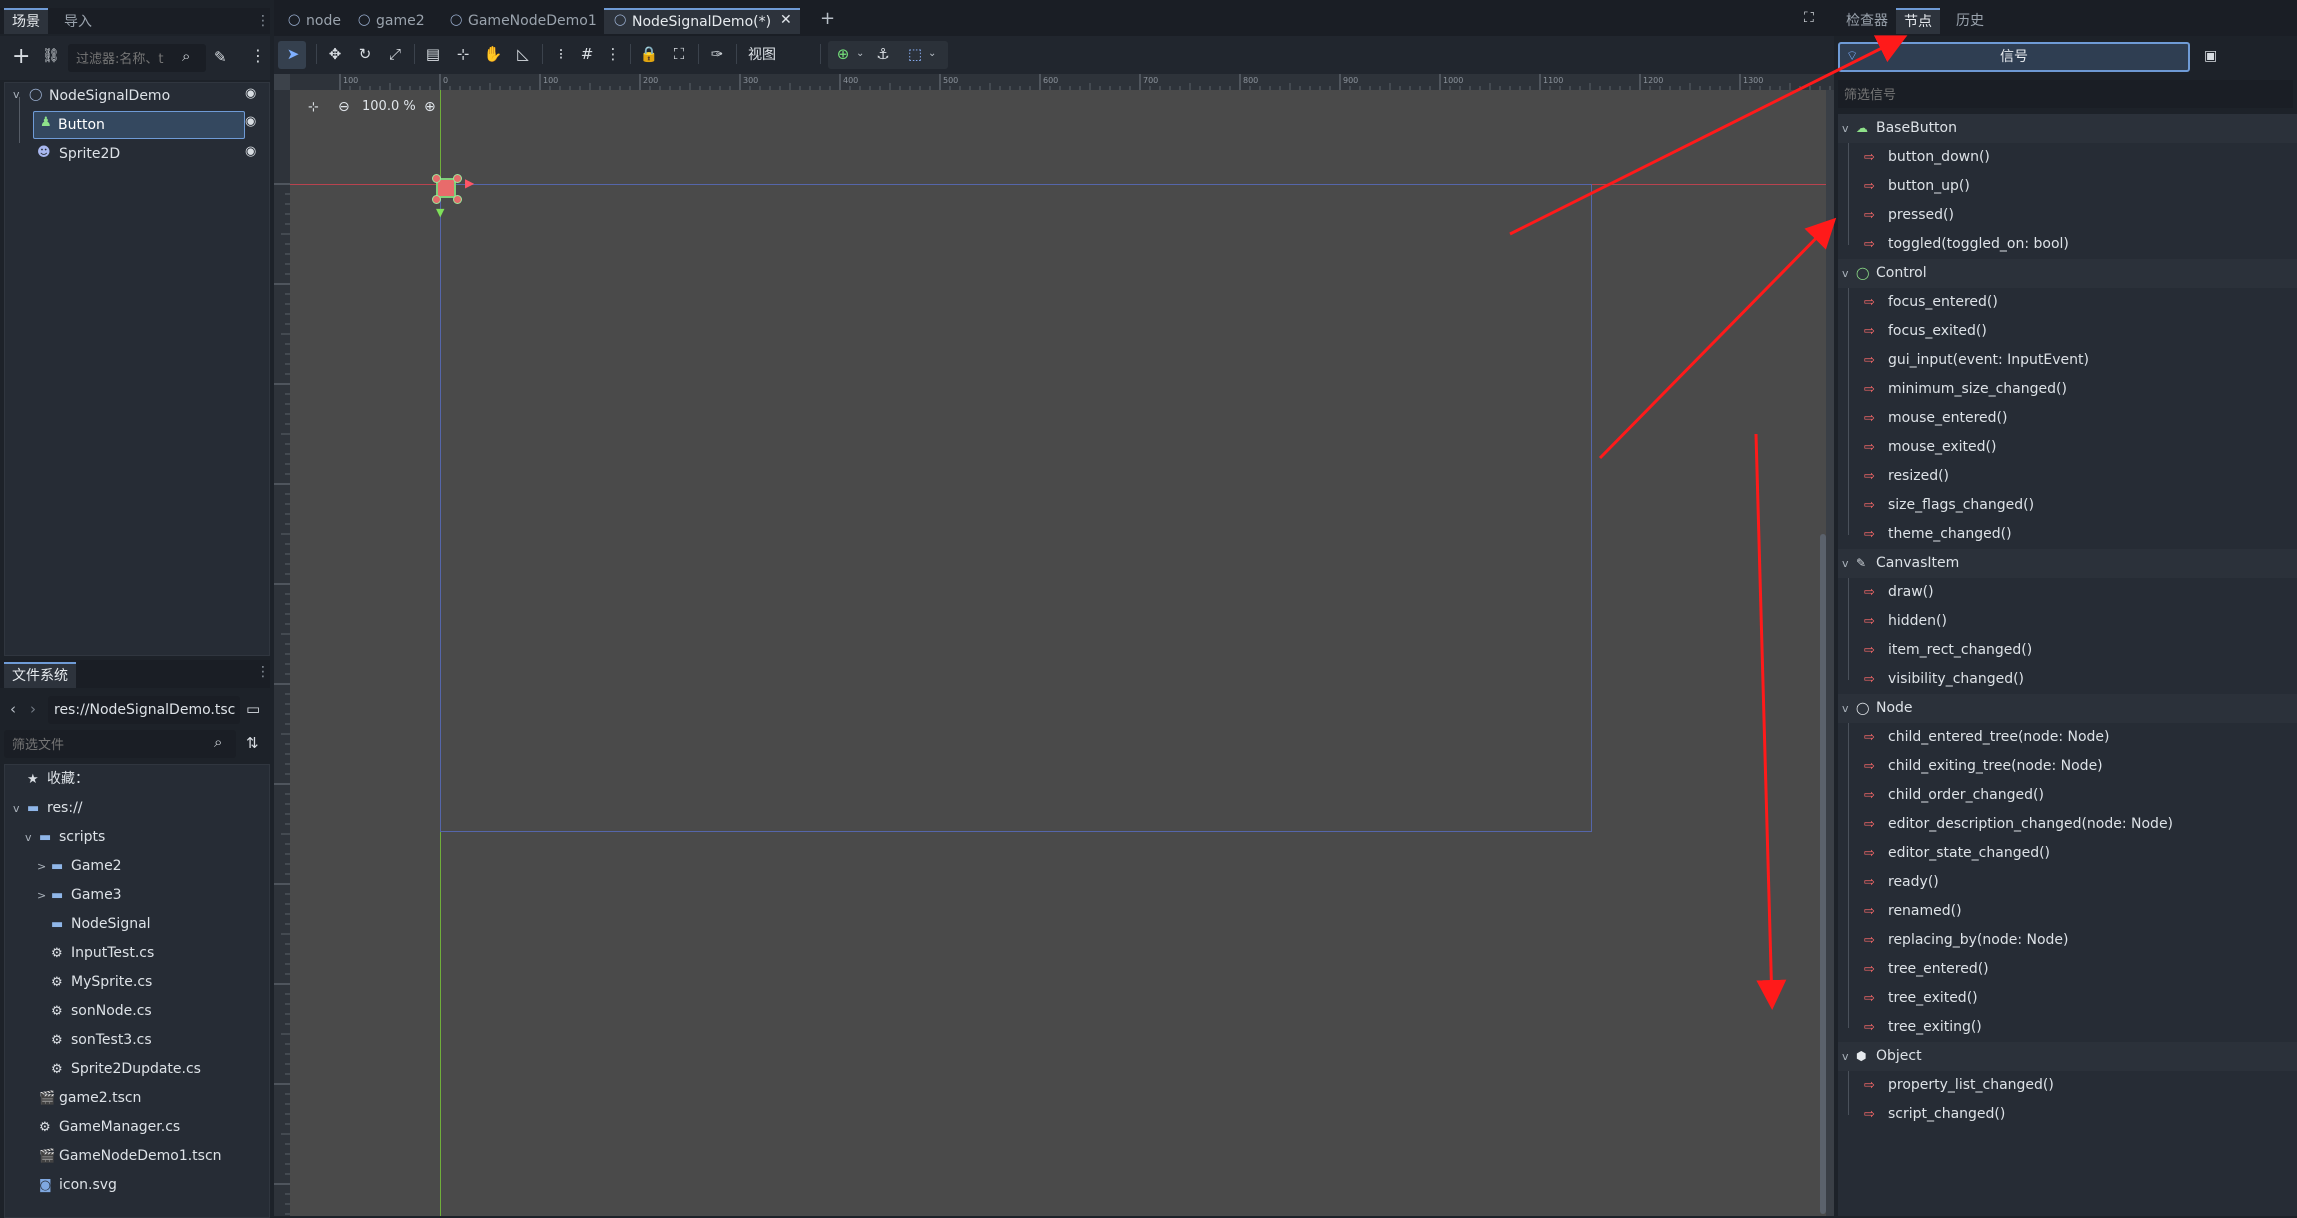 The width and height of the screenshot is (2297, 1218). I want to click on signal-row: ⇨ property_list_changed(), so click(2067, 1085).